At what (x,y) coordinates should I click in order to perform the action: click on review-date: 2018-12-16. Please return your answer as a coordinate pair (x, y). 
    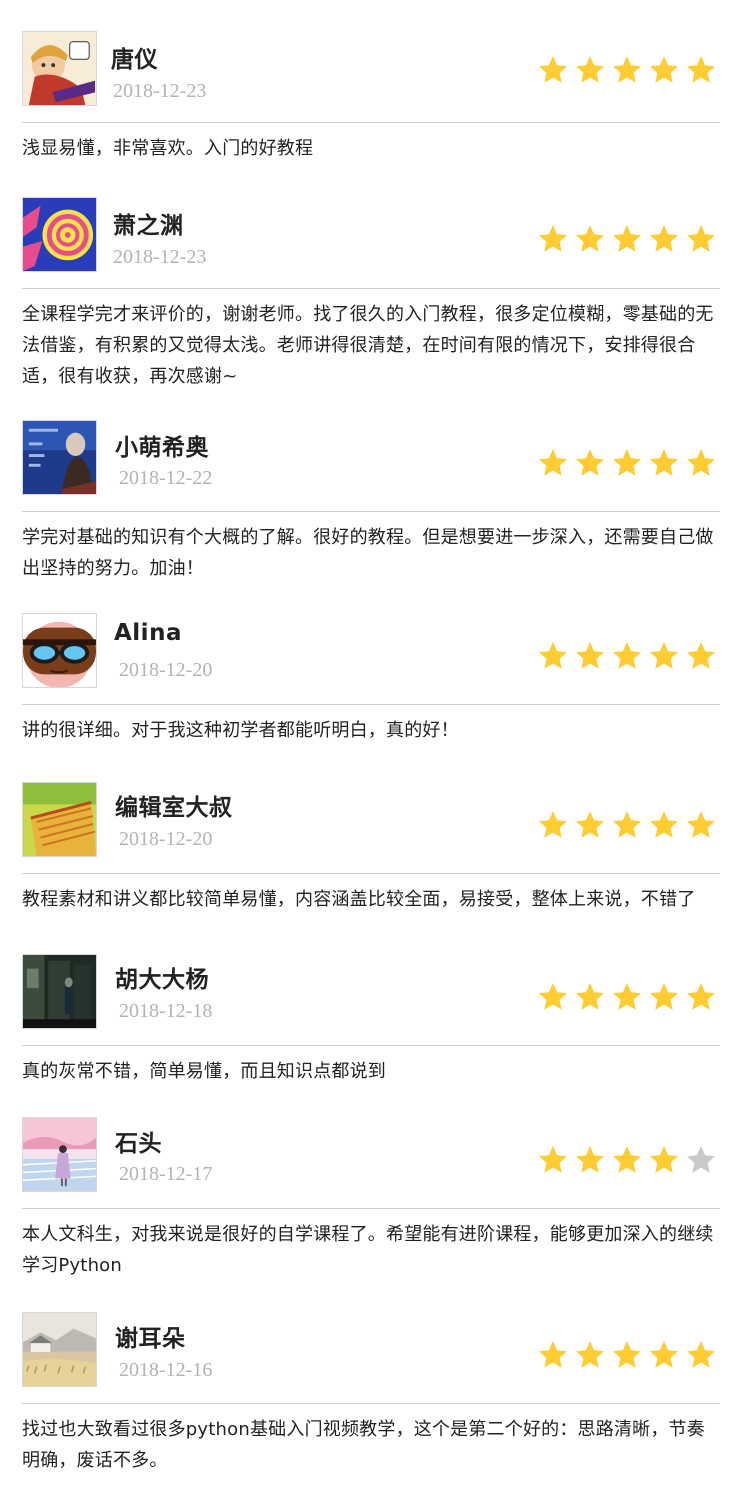
    Looking at the image, I should click on (166, 1370).